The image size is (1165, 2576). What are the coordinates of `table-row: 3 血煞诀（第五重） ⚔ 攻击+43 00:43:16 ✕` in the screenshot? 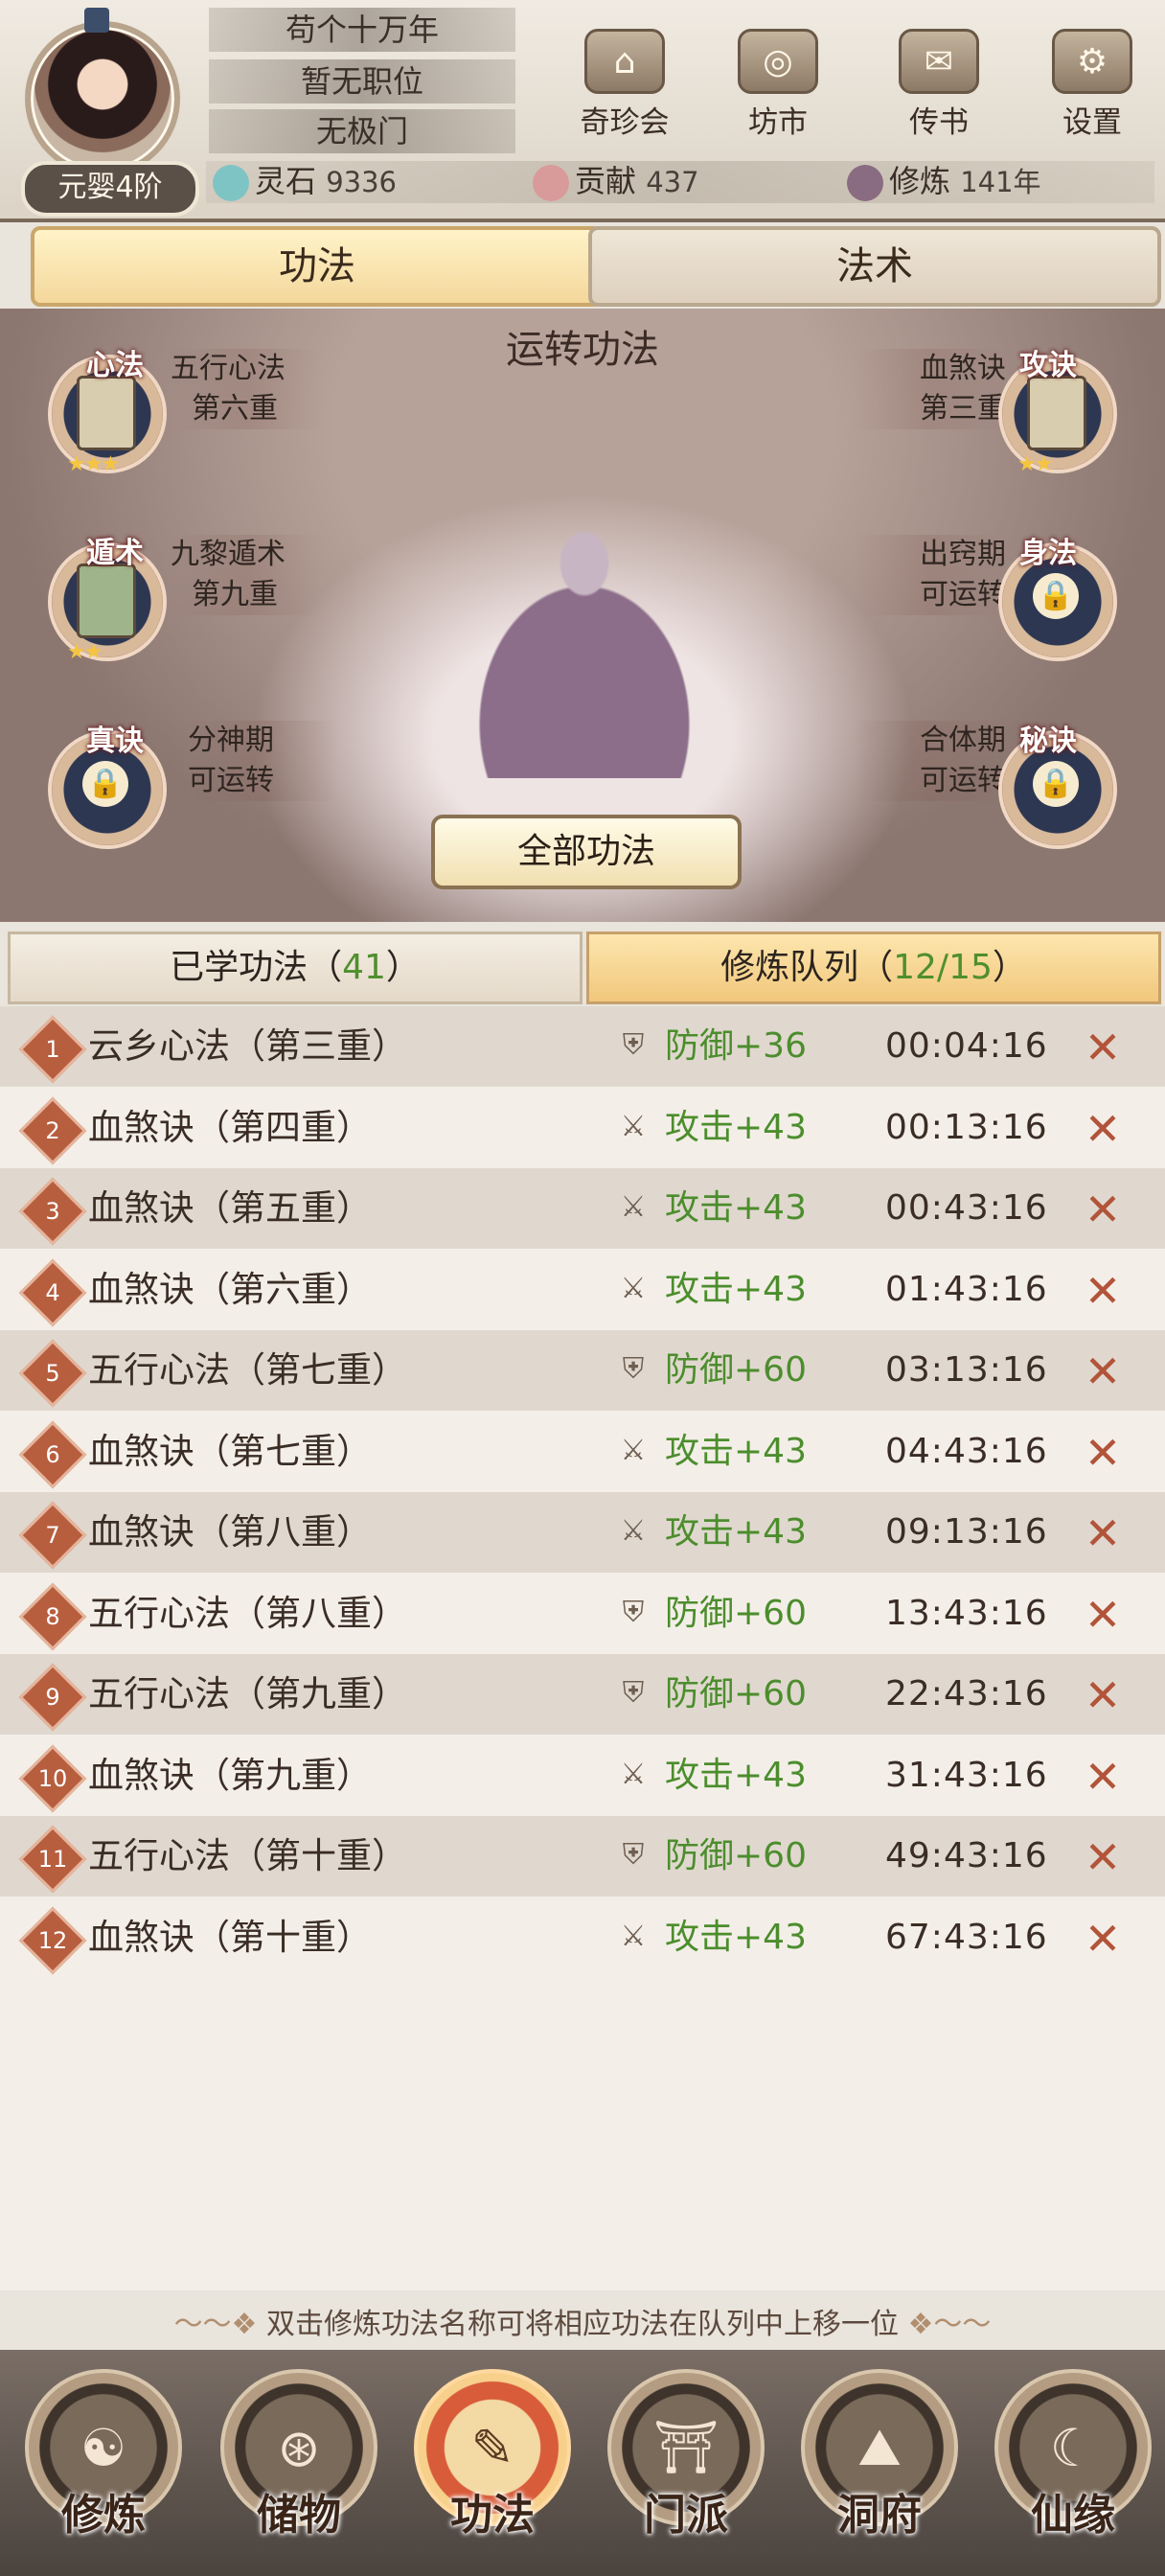 It's located at (582, 1208).